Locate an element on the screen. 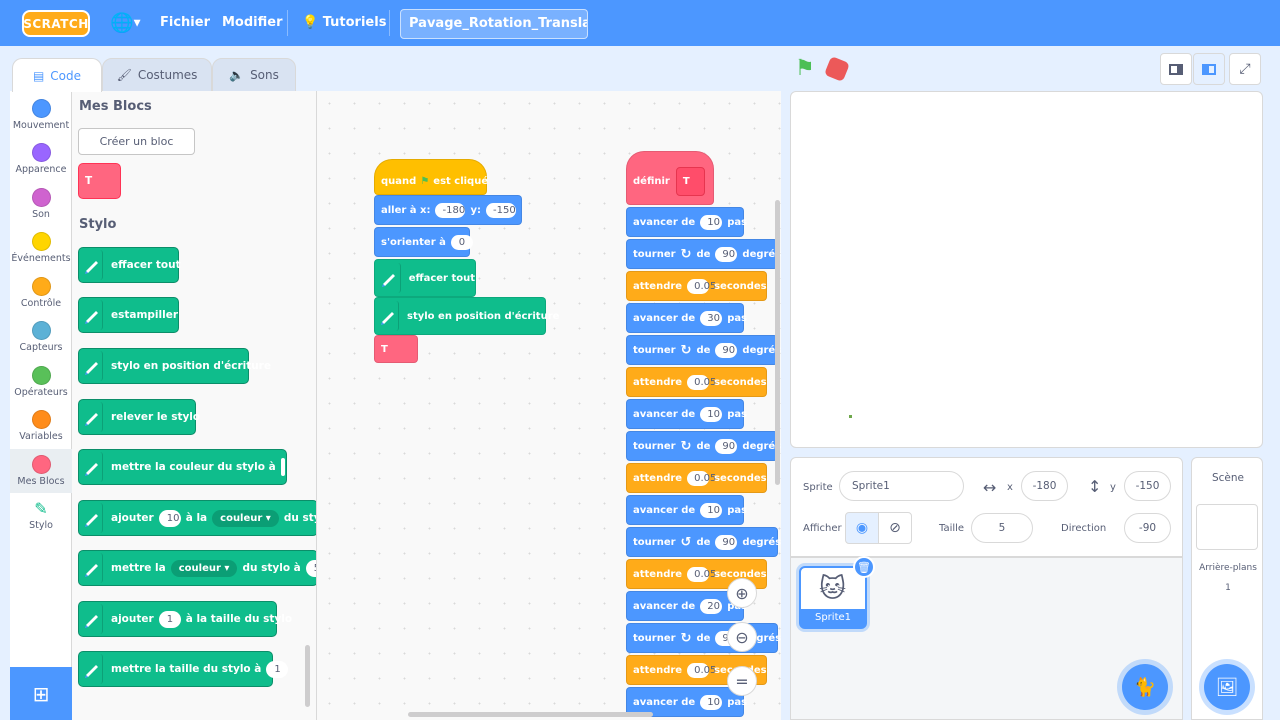 This screenshot has height=720, width=1280. workspace-horizontal-scrollbar is located at coordinates (530, 714).